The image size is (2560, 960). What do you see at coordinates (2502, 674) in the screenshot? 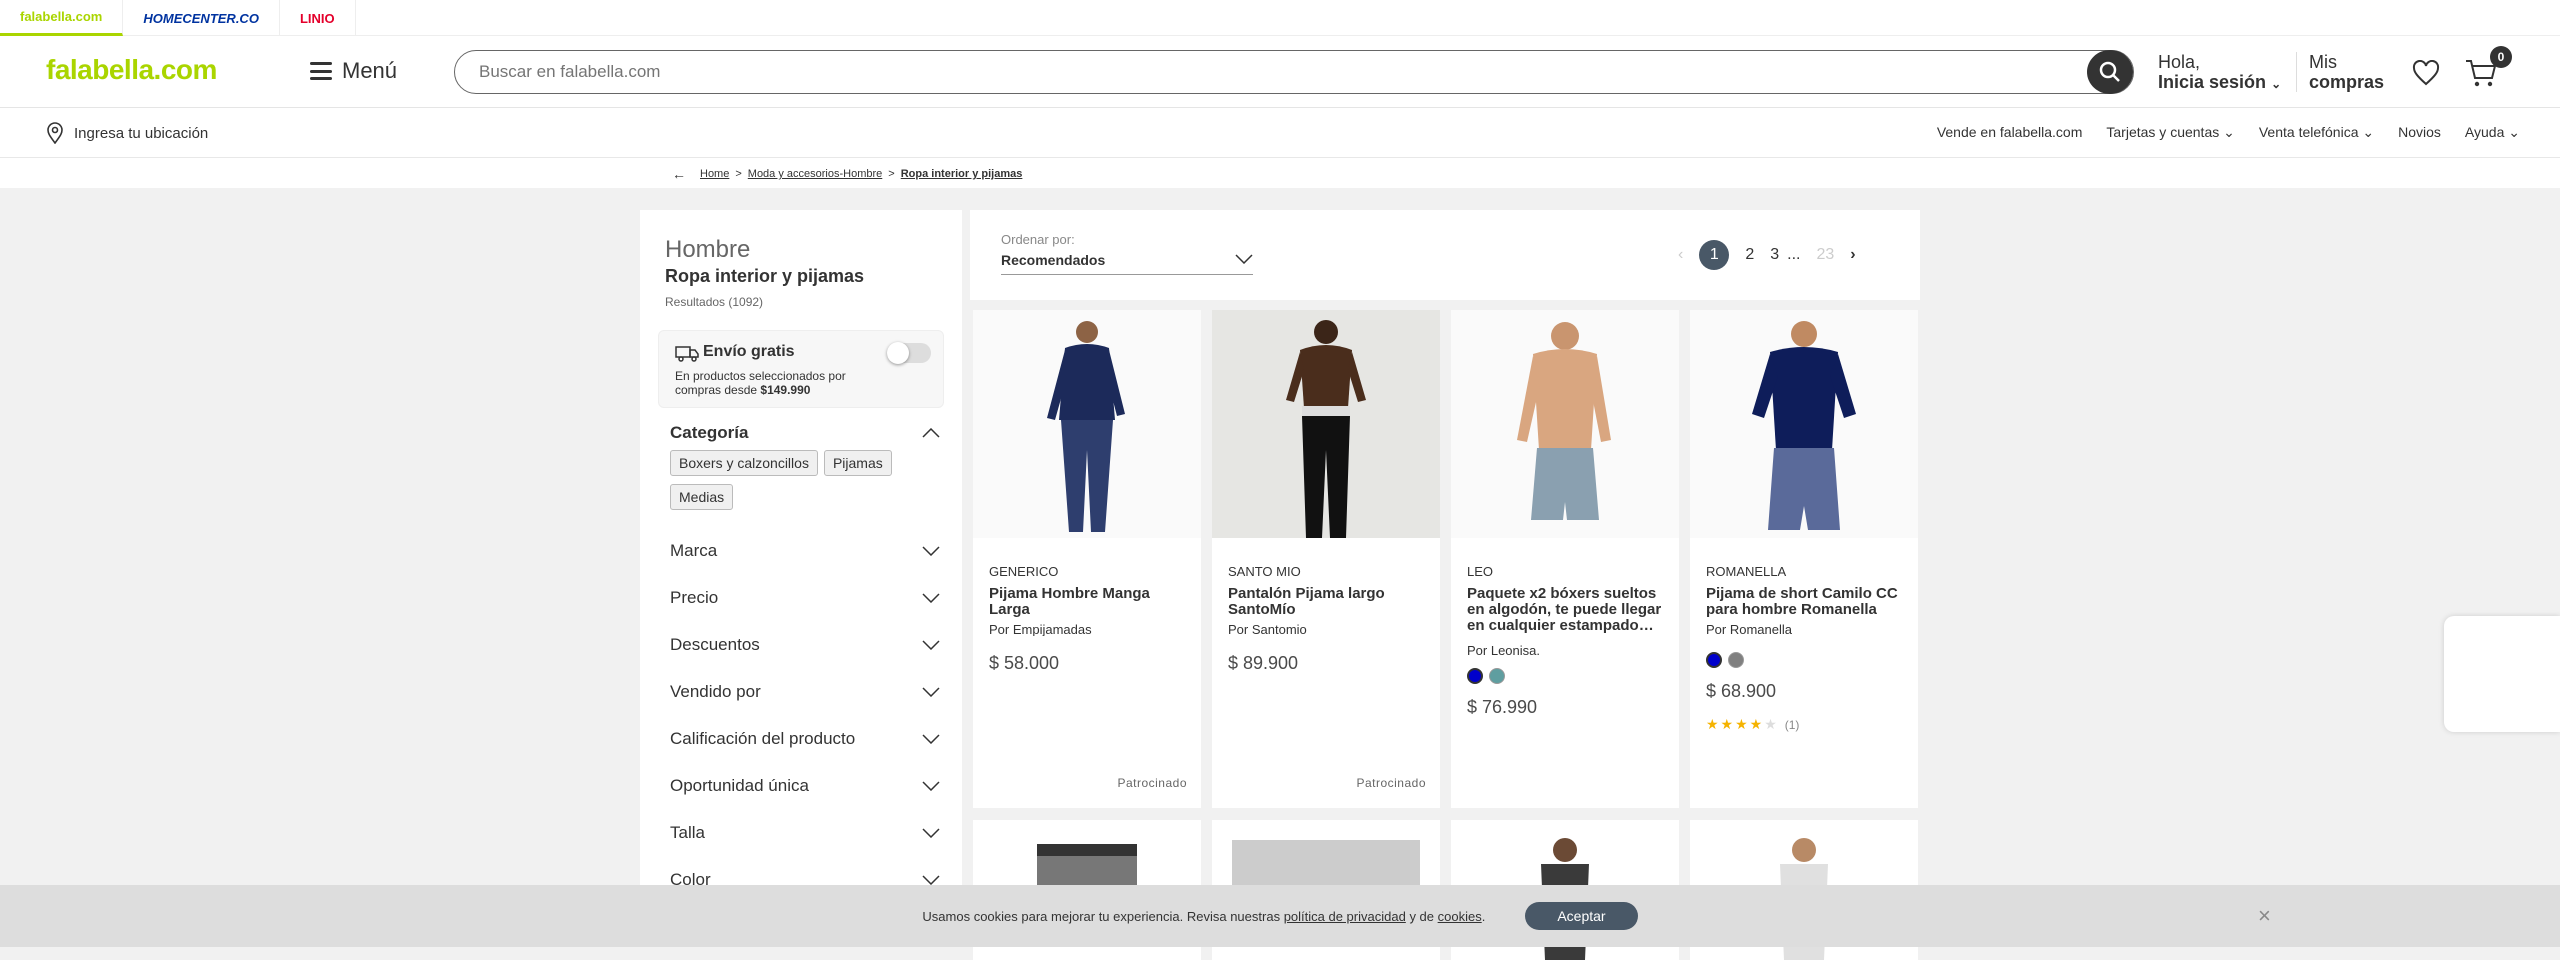
I see `floating-widget` at bounding box center [2502, 674].